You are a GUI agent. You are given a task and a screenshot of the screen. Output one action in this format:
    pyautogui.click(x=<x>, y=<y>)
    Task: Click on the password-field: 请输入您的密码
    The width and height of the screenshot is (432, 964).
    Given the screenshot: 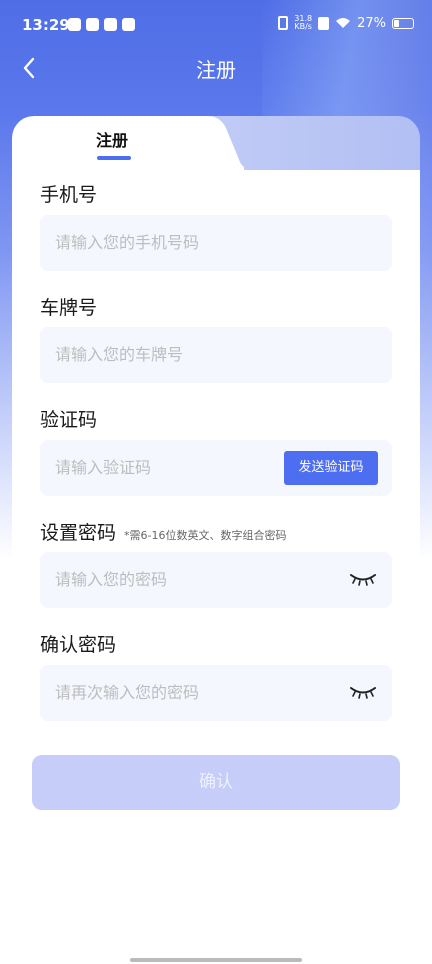 What is the action you would take?
    pyautogui.click(x=216, y=580)
    